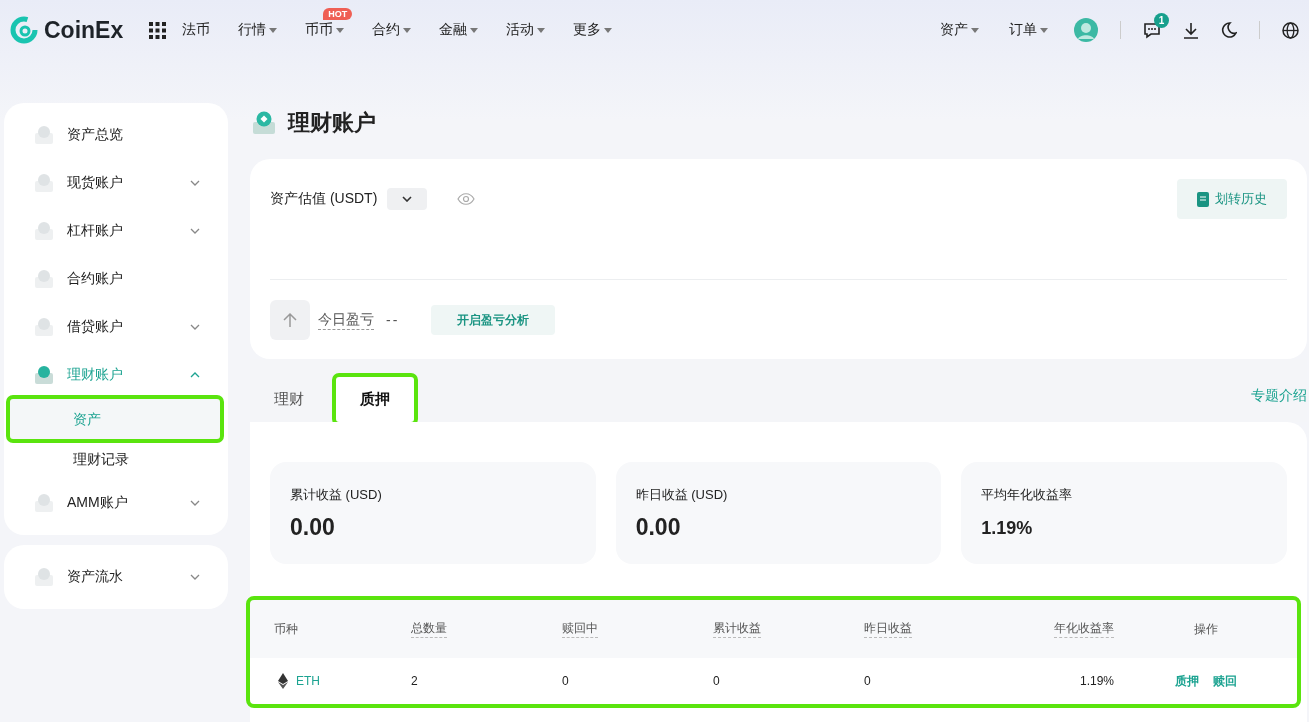 The height and width of the screenshot is (722, 1309). Describe the element at coordinates (116, 577) in the screenshot. I see `sidebar-item: 资产流水` at that location.